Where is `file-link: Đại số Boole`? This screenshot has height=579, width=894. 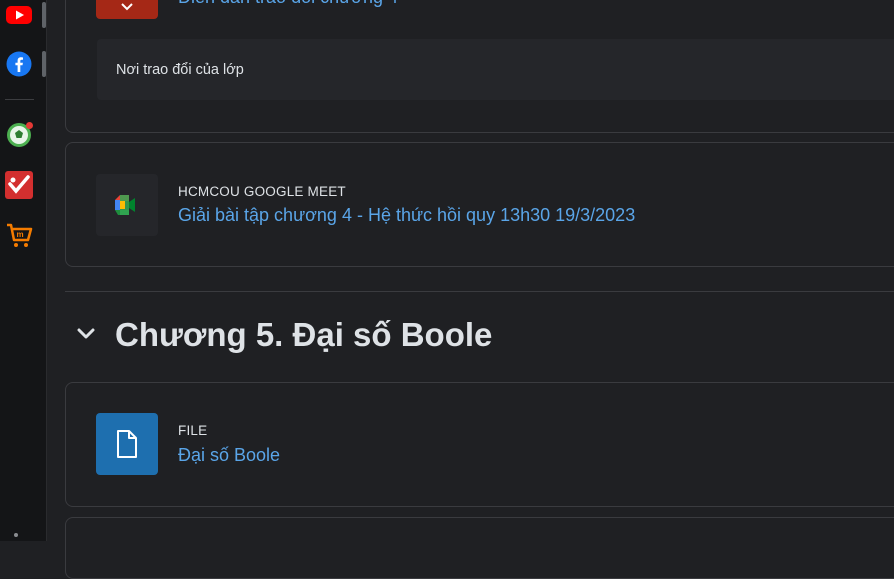 file-link: Đại số Boole is located at coordinates (229, 455).